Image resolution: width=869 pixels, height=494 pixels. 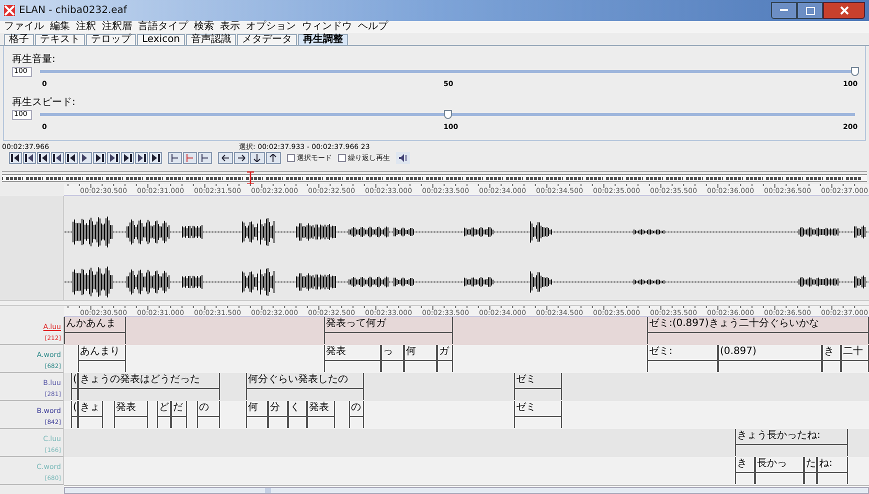 I want to click on menu-item: ヘルプ, so click(x=373, y=26).